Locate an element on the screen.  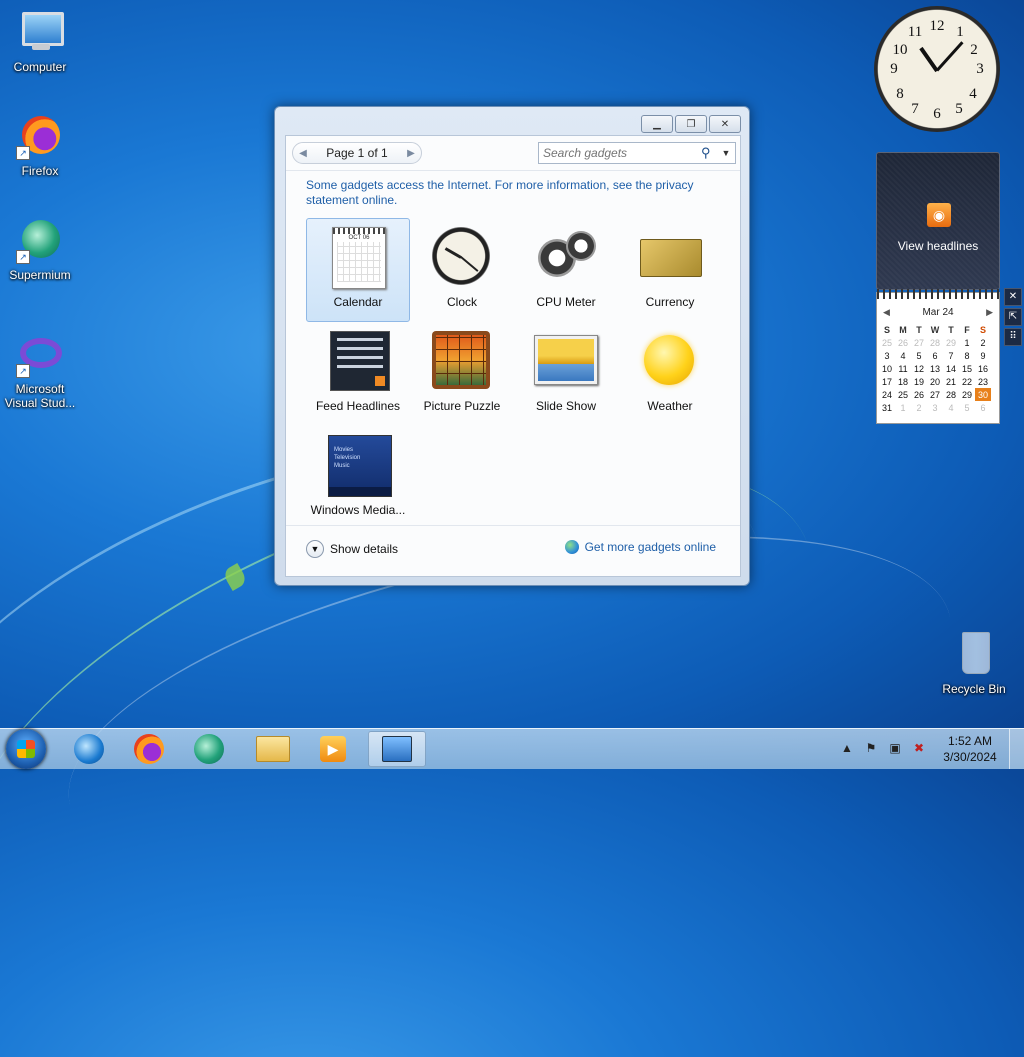
taskbar-button-internet-explorer is located at coordinates (89, 749).